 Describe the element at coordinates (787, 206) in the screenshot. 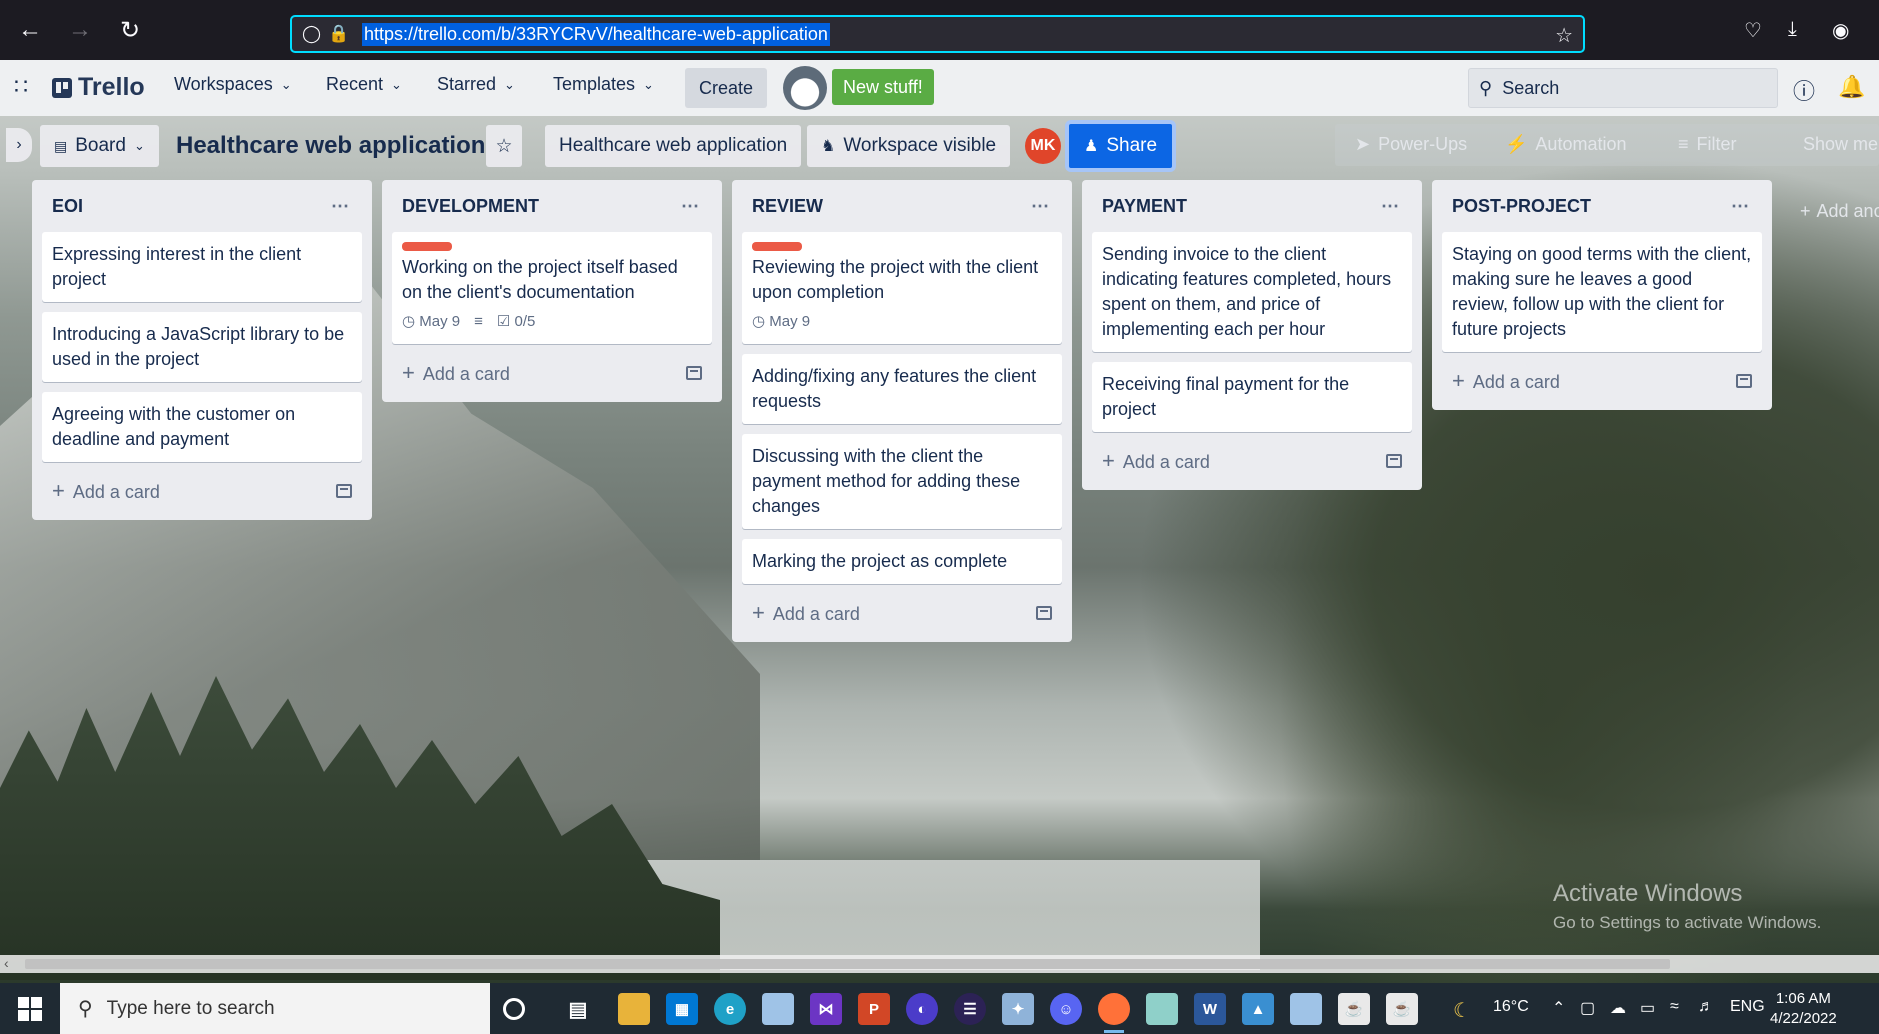

I see `list-title: REVIEW` at that location.